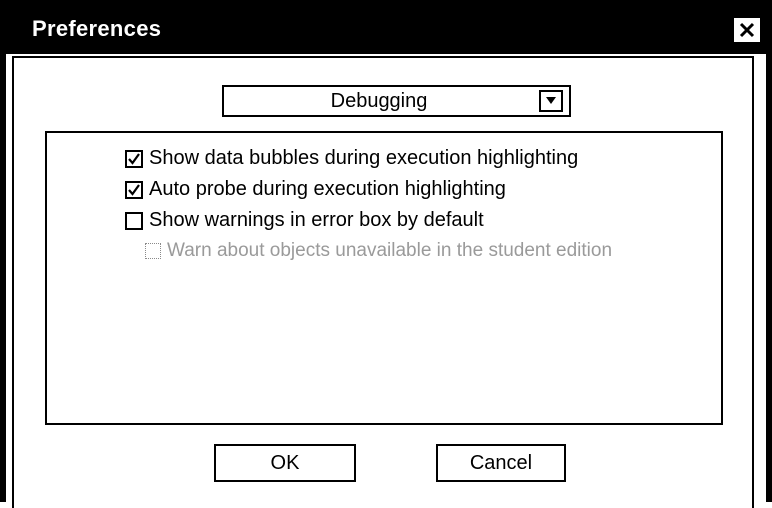 Image resolution: width=772 pixels, height=508 pixels. What do you see at coordinates (134, 220) in the screenshot?
I see `checkbox-unchecked` at bounding box center [134, 220].